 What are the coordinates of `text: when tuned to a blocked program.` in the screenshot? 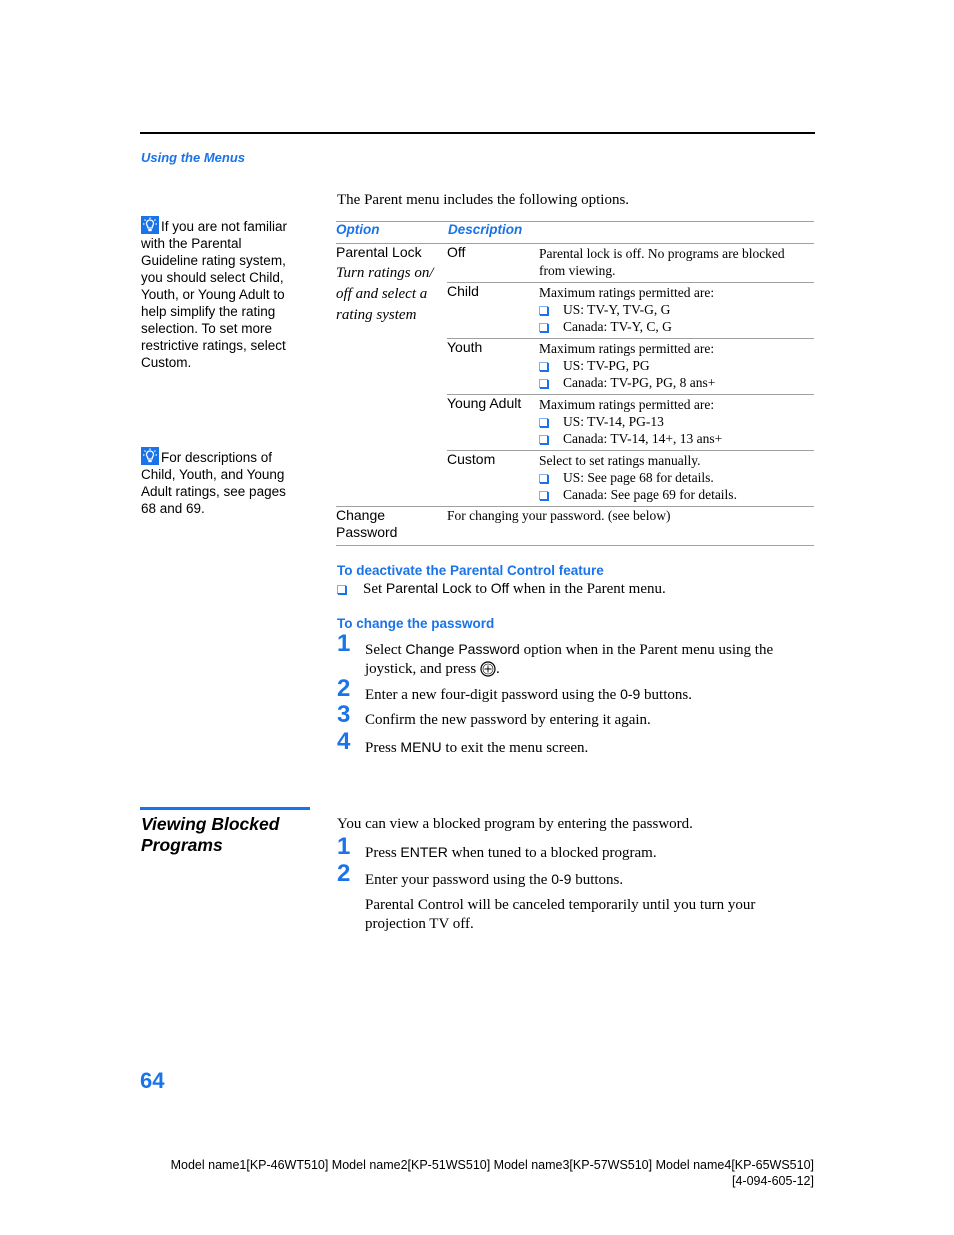 It's located at (552, 853).